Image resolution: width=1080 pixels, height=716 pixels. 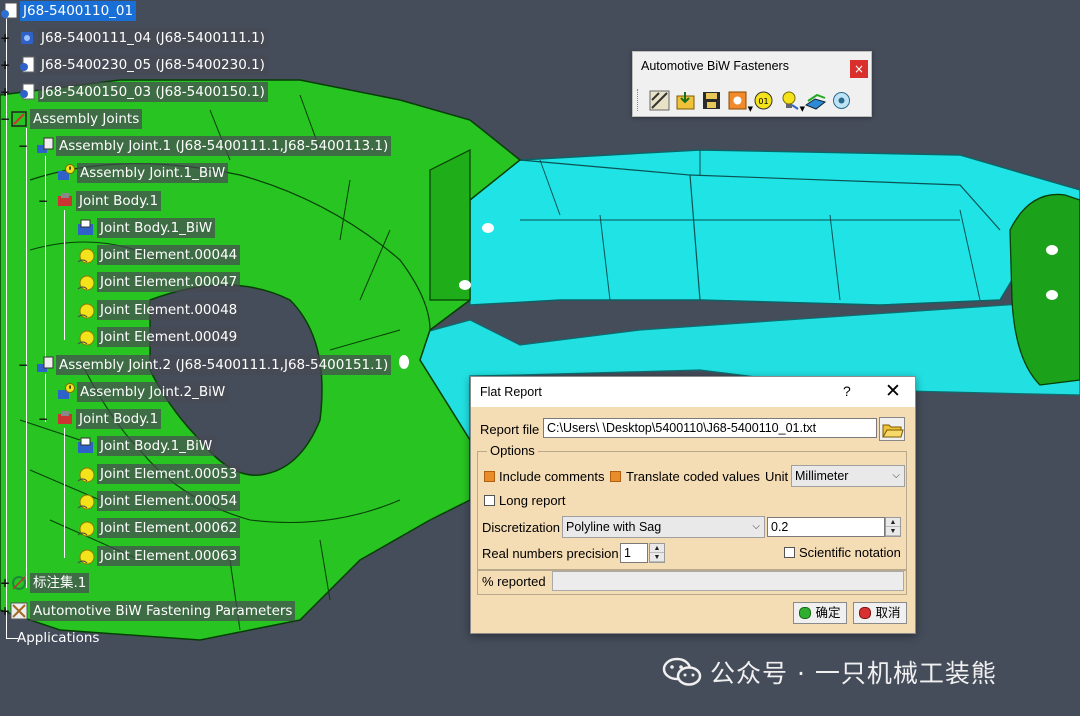 I want to click on tree-node-joint-element: Joint Element.00048, so click(x=159, y=310).